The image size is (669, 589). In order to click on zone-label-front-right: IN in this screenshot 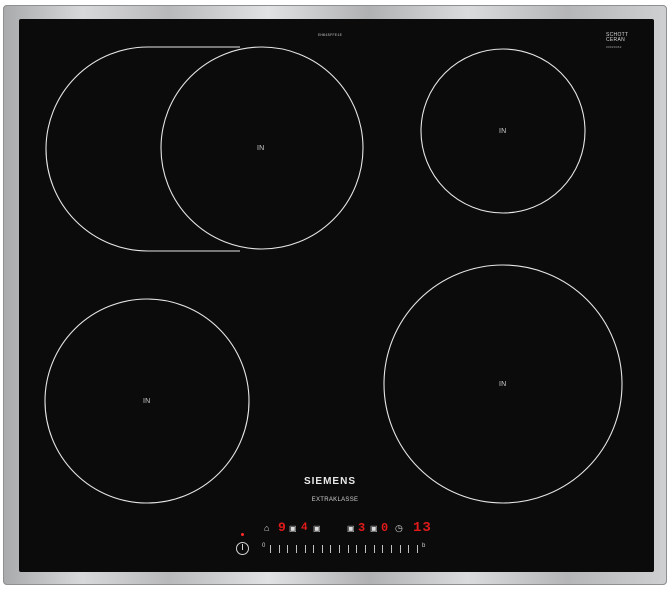, I will do `click(503, 384)`.